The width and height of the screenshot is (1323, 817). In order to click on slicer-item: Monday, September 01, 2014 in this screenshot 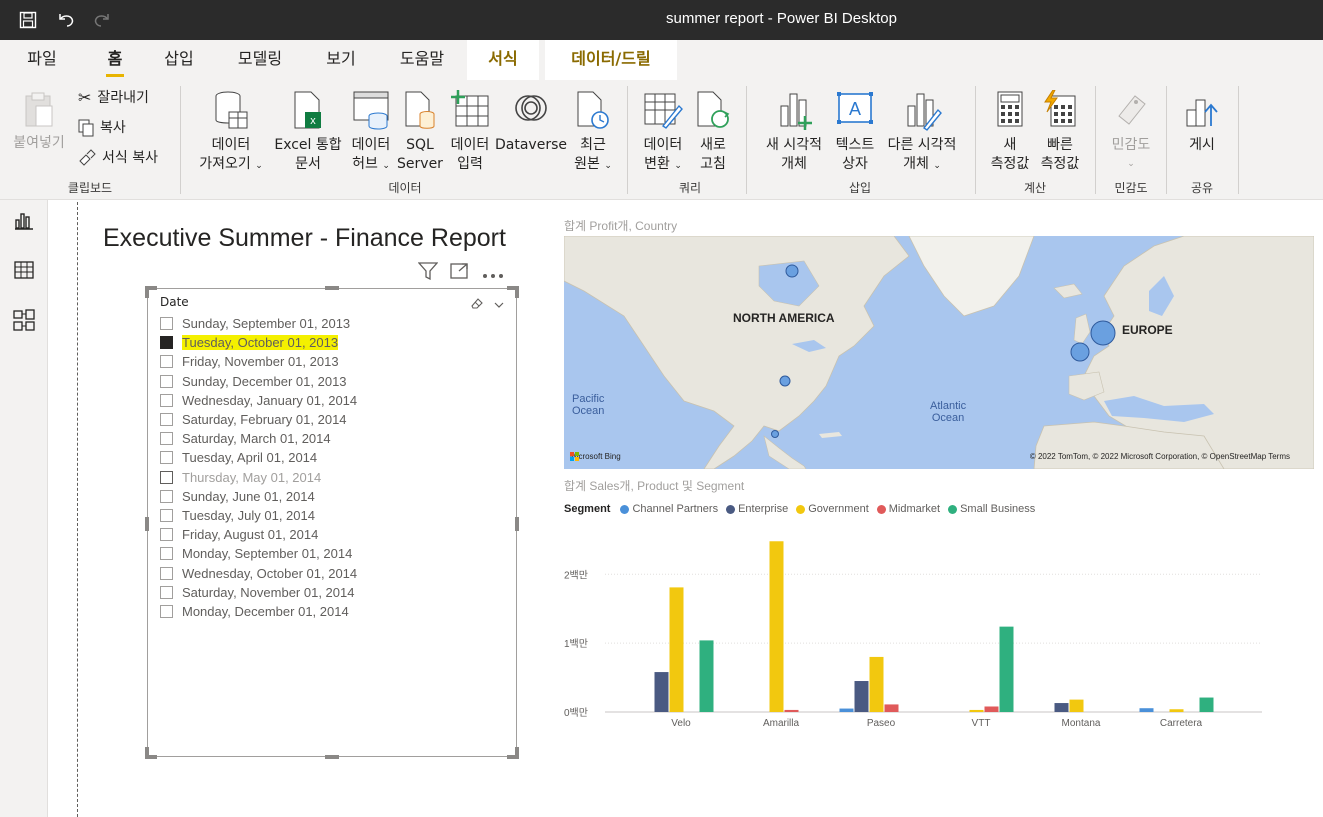, I will do `click(258, 553)`.